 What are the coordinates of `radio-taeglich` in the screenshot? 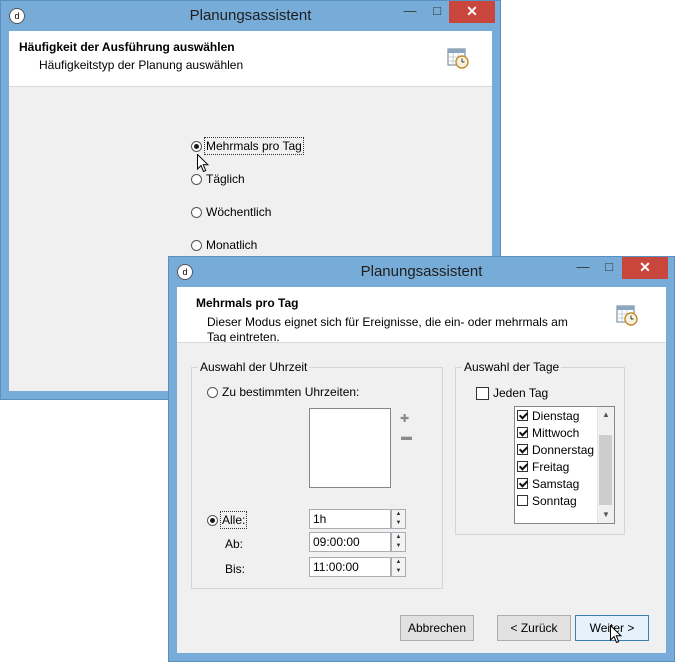 It's located at (196, 179).